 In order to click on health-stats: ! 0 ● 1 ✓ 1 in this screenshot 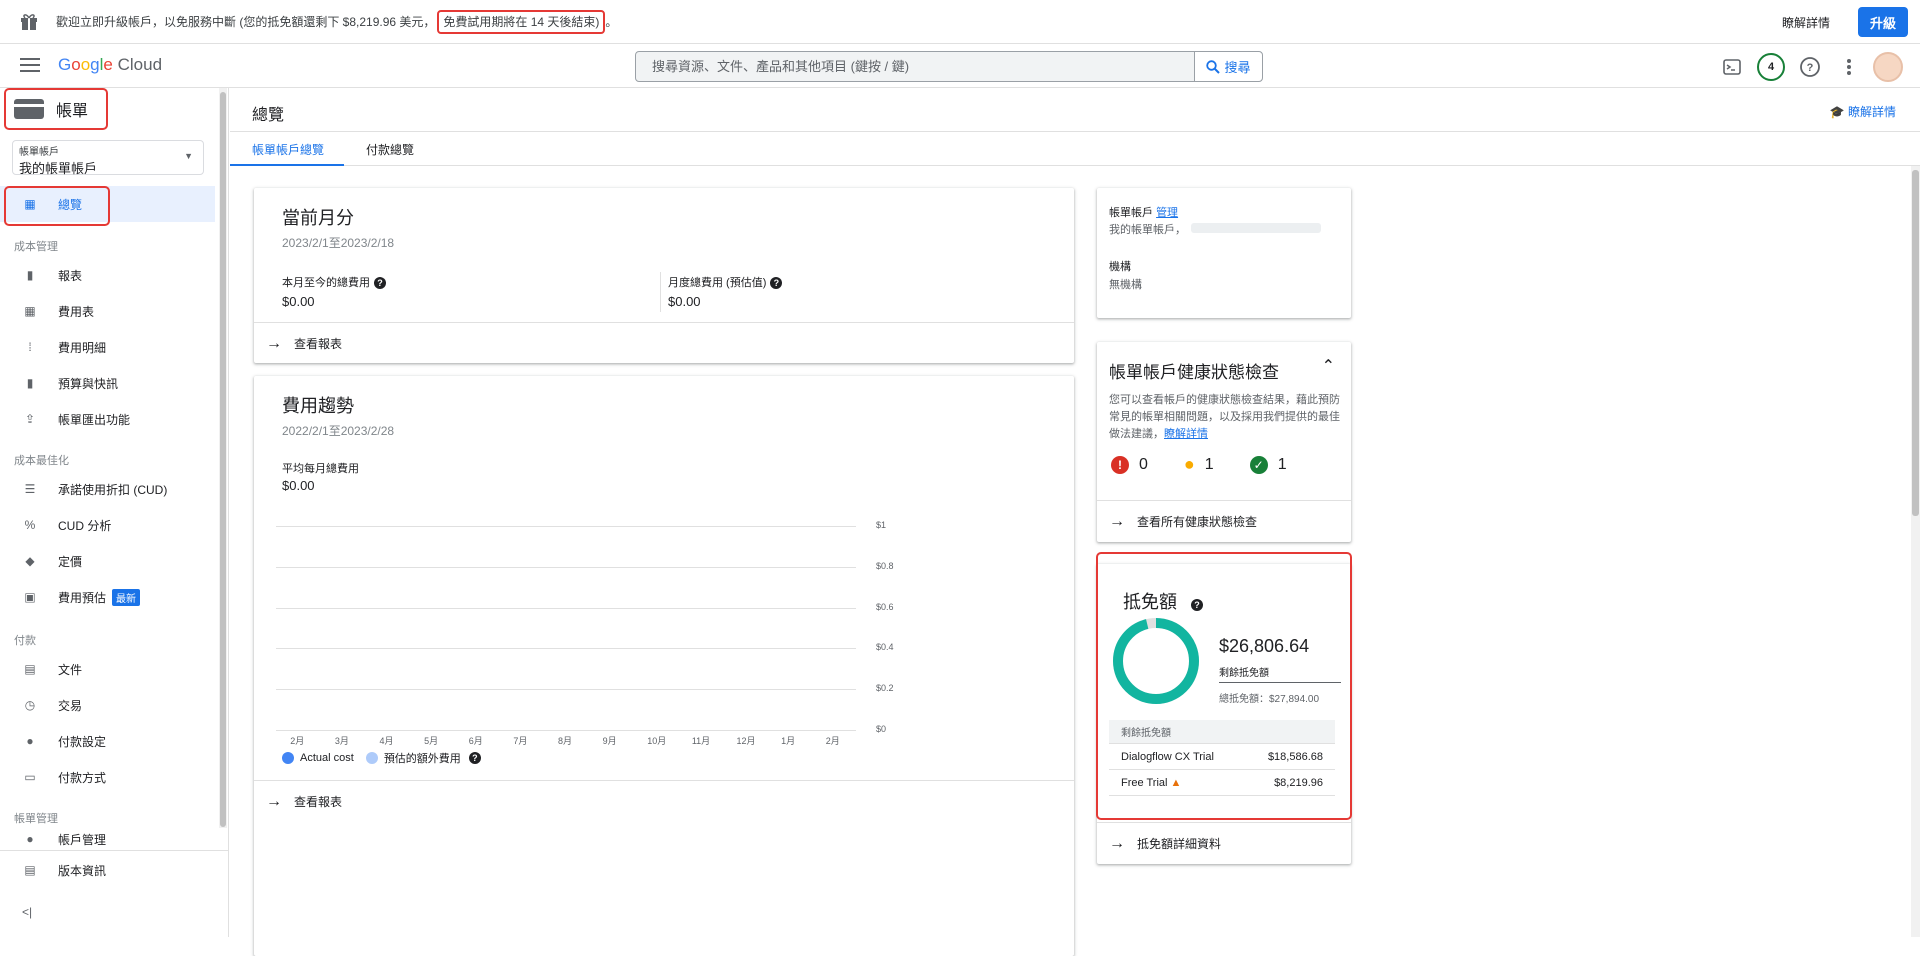, I will do `click(1199, 464)`.